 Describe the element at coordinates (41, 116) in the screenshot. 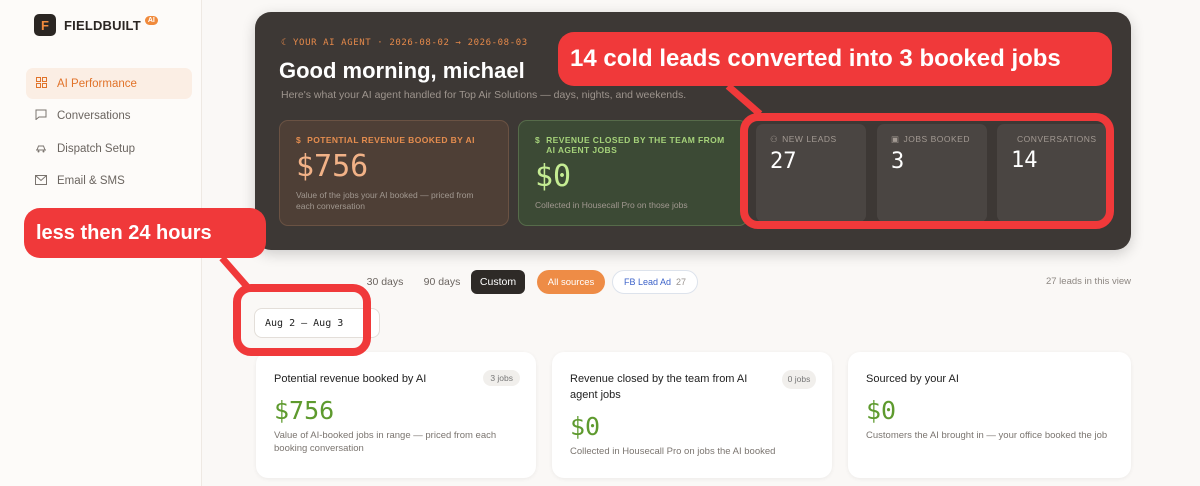

I see `chat-icon` at that location.